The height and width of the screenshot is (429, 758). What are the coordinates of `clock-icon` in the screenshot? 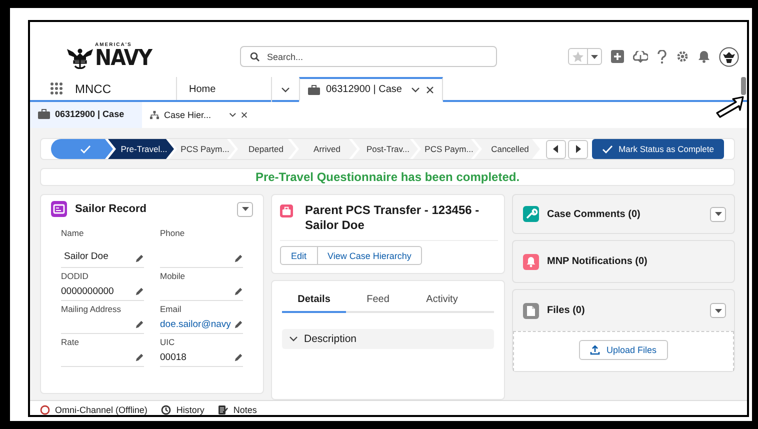 It's located at (166, 410).